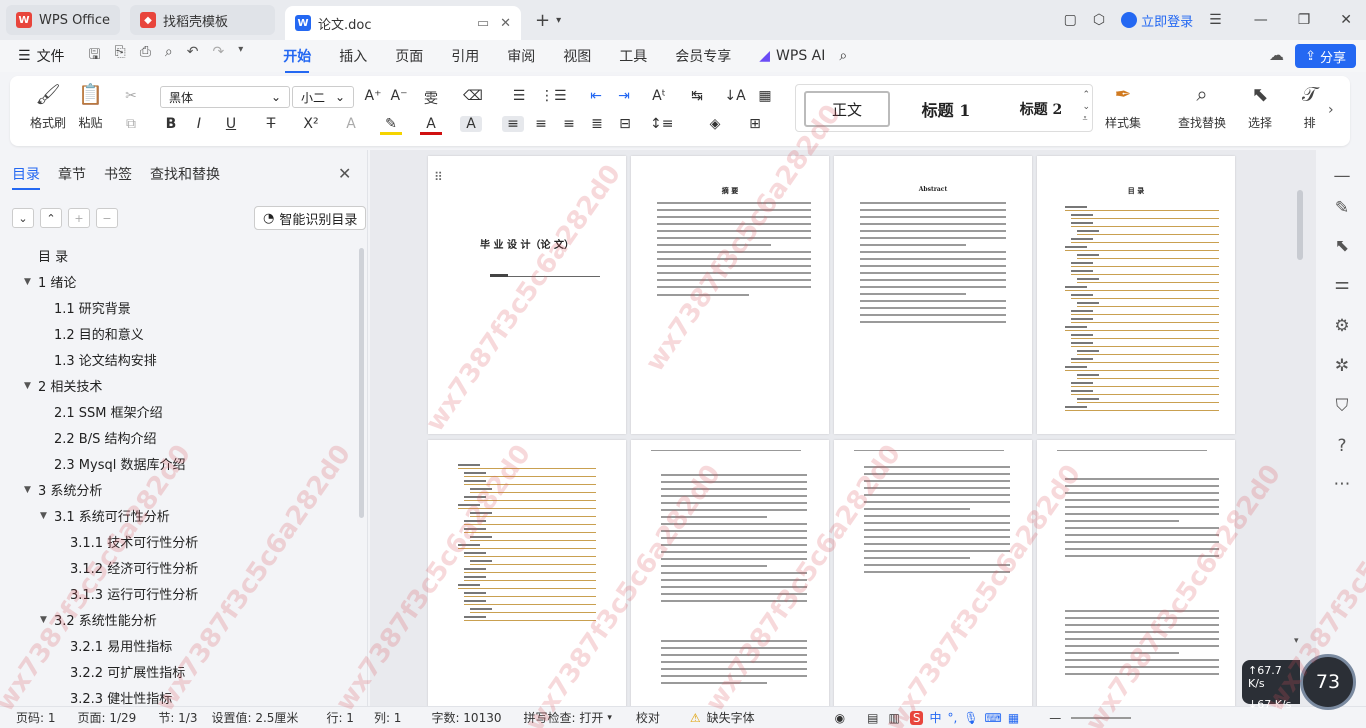 The width and height of the screenshot is (1366, 728). I want to click on pen-icon: ✎, so click(1342, 208).